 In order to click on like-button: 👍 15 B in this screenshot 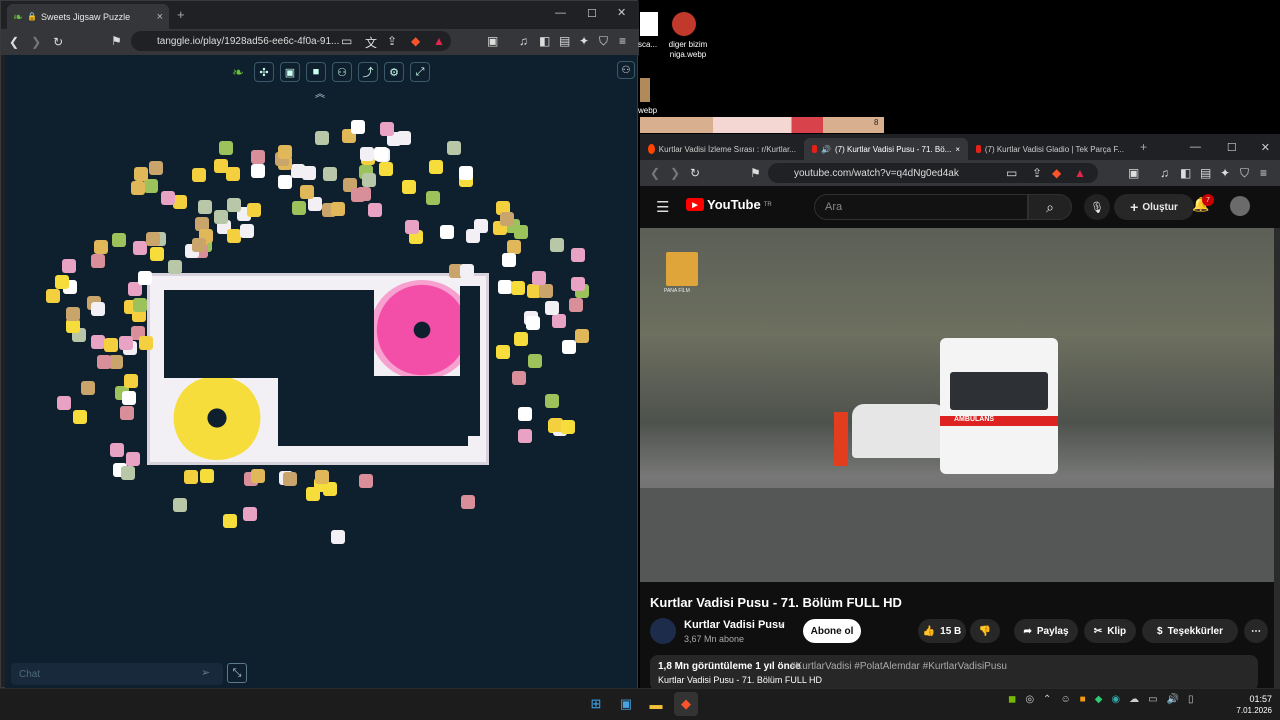, I will do `click(942, 631)`.